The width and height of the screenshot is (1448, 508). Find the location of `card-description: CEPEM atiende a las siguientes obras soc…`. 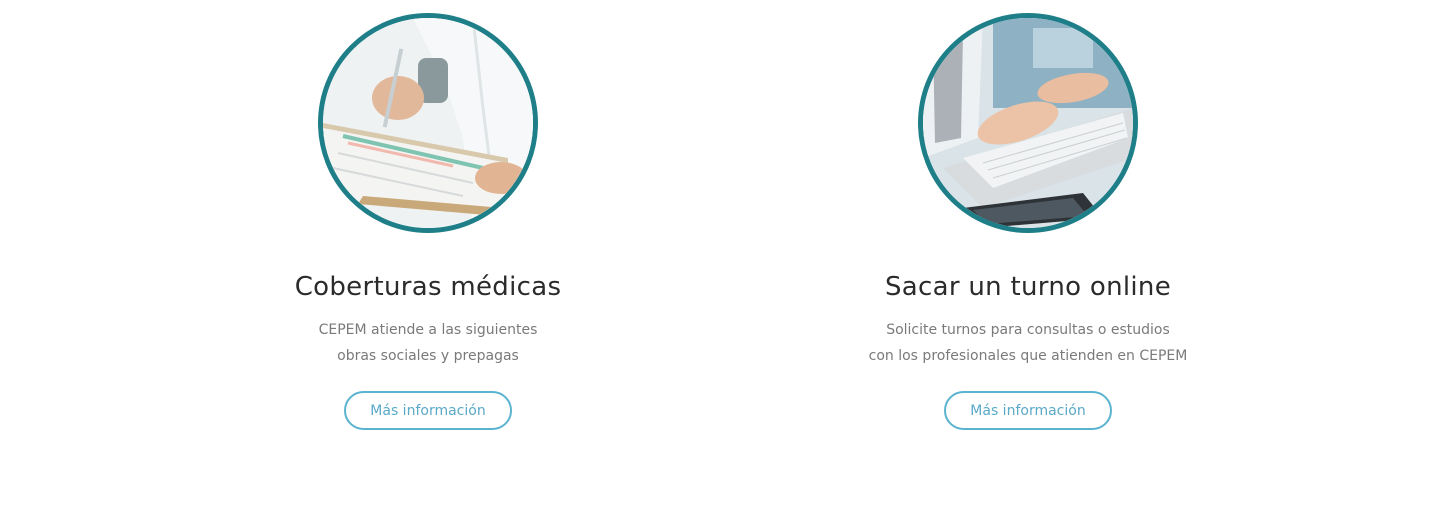

card-description: CEPEM atiende a las siguientes obras soc… is located at coordinates (428, 343).